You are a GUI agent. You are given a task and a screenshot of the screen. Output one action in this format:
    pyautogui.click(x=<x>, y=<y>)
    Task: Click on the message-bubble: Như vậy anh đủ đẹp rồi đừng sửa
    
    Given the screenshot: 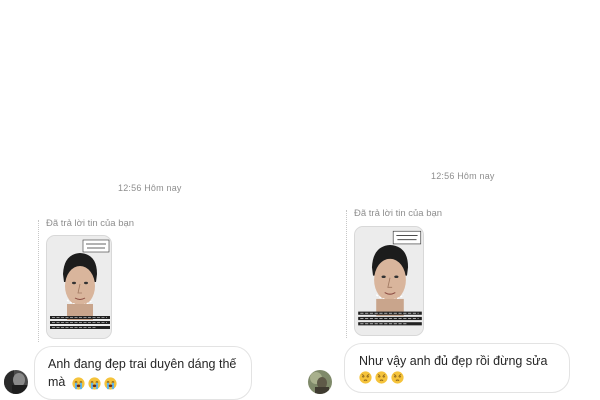 What is the action you would take?
    pyautogui.click(x=457, y=368)
    